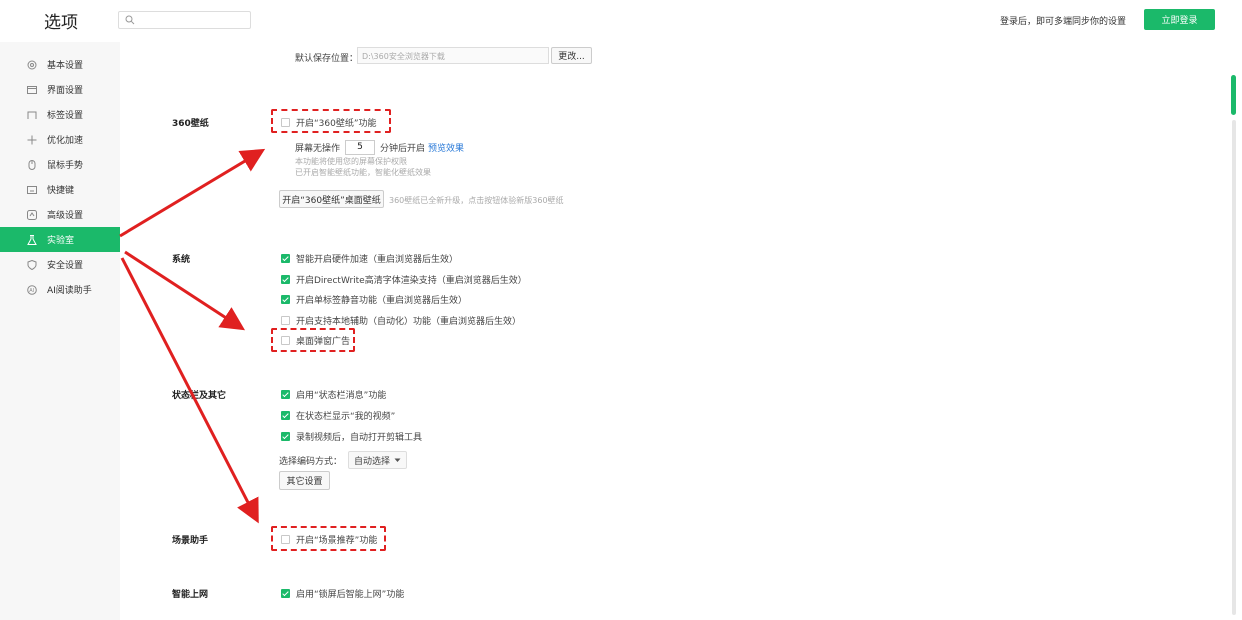  What do you see at coordinates (446, 147) in the screenshot?
I see `preview-link: 预览效果` at bounding box center [446, 147].